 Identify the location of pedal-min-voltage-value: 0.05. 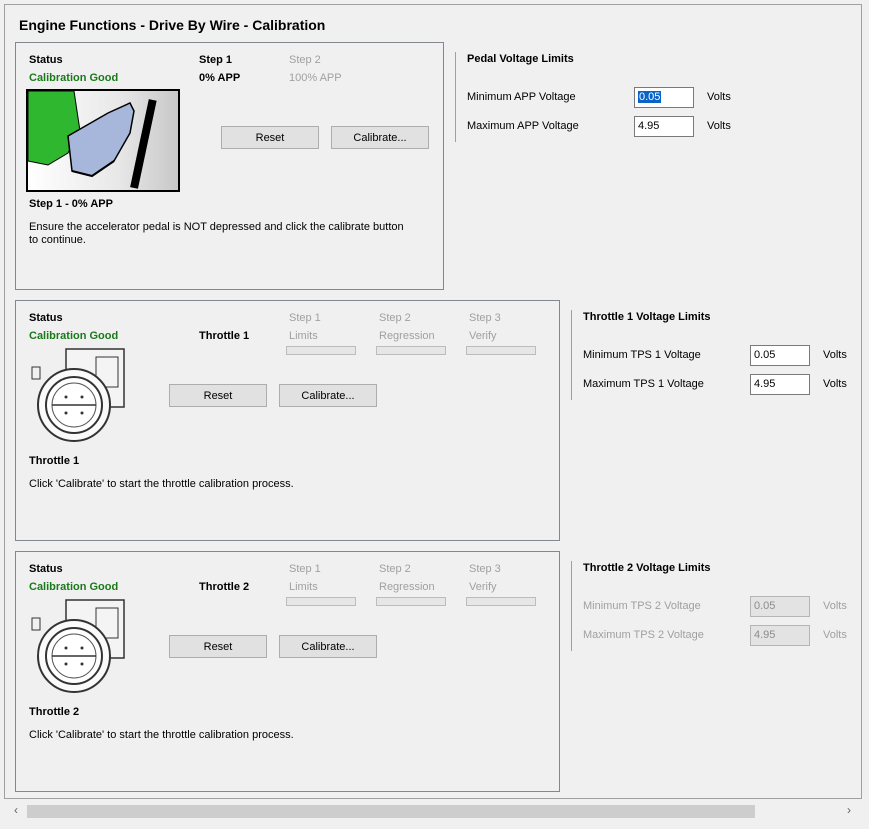
(650, 97).